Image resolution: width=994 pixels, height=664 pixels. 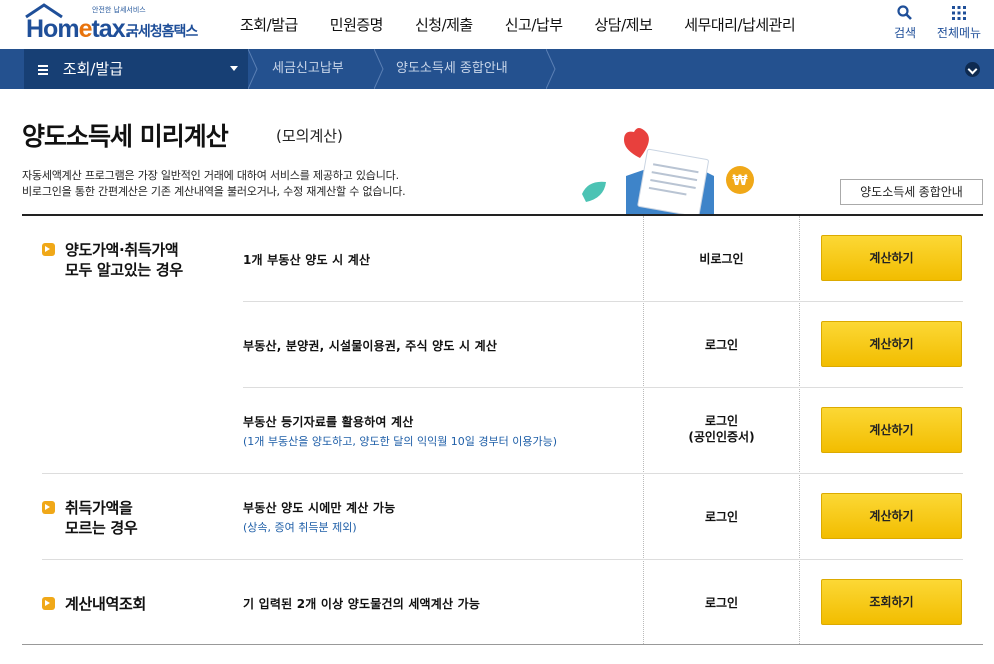 What do you see at coordinates (300, 527) in the screenshot?
I see `table-row-note: (상속, 증여 취득분 제외)` at bounding box center [300, 527].